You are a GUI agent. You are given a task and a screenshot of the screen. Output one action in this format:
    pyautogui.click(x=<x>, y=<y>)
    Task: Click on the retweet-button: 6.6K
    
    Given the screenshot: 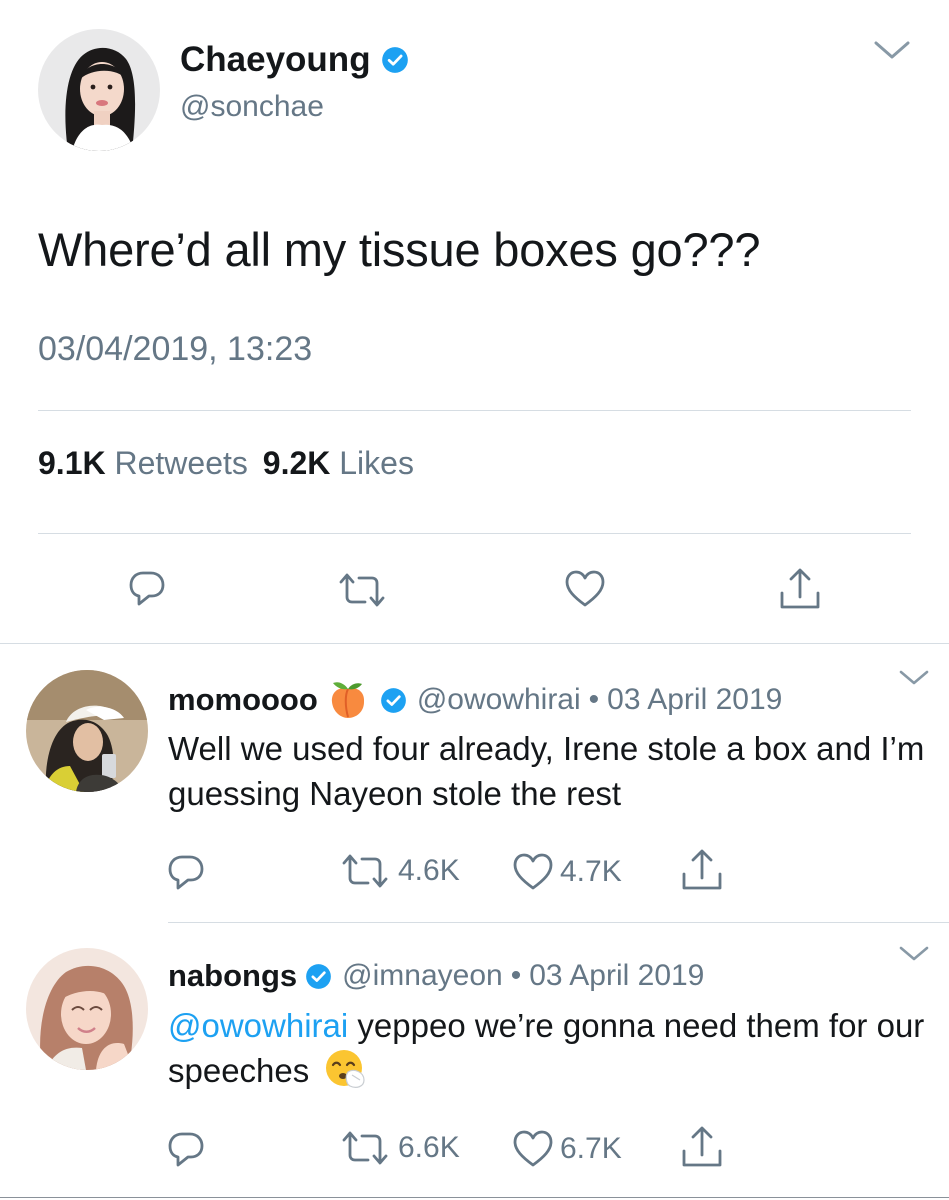 What is the action you would take?
    pyautogui.click(x=400, y=1148)
    